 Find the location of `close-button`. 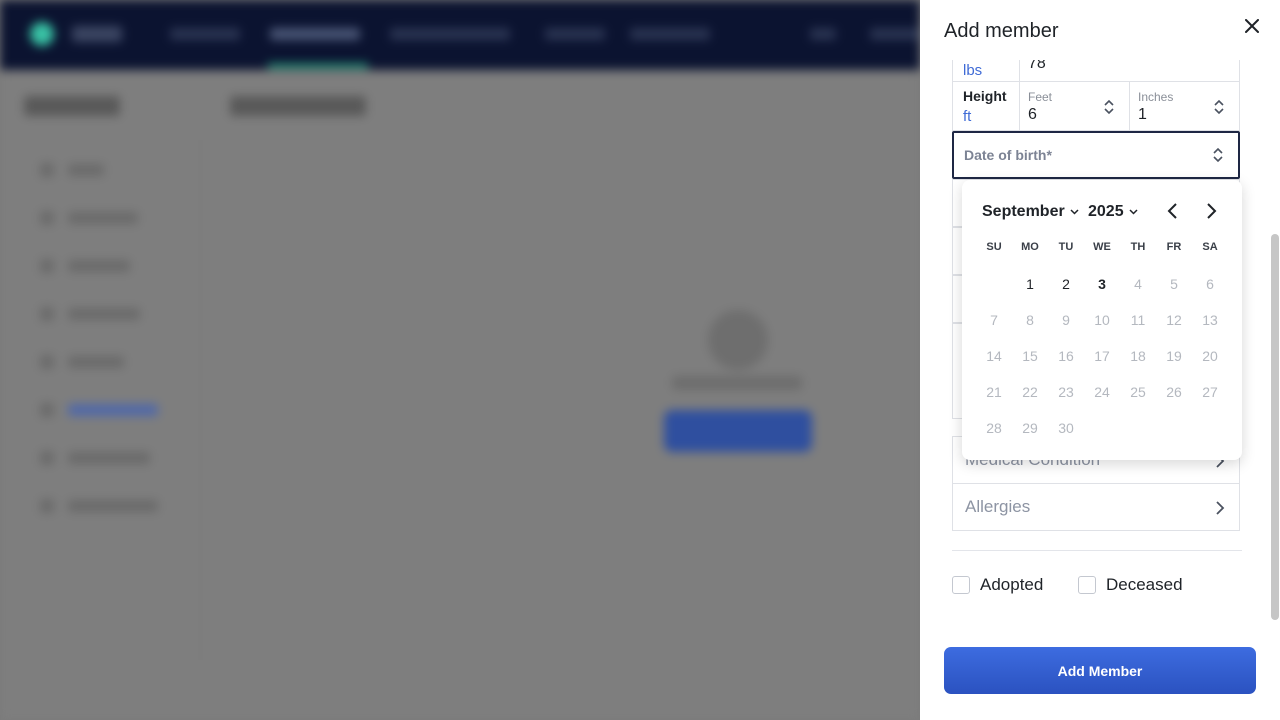

close-button is located at coordinates (1252, 26).